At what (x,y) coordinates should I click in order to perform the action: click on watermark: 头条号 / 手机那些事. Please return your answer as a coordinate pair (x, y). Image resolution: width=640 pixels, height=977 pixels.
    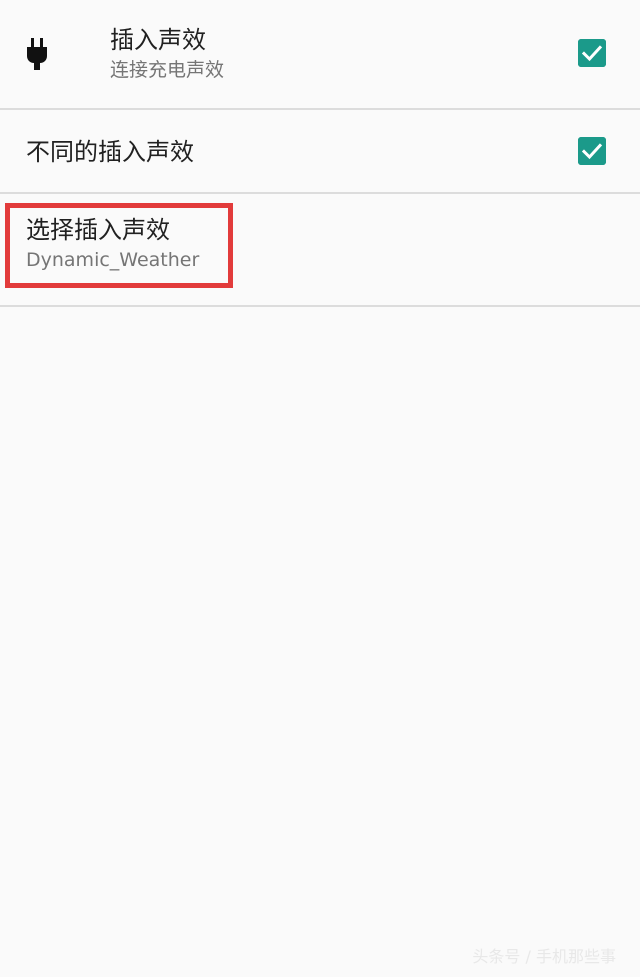
    Looking at the image, I should click on (544, 956).